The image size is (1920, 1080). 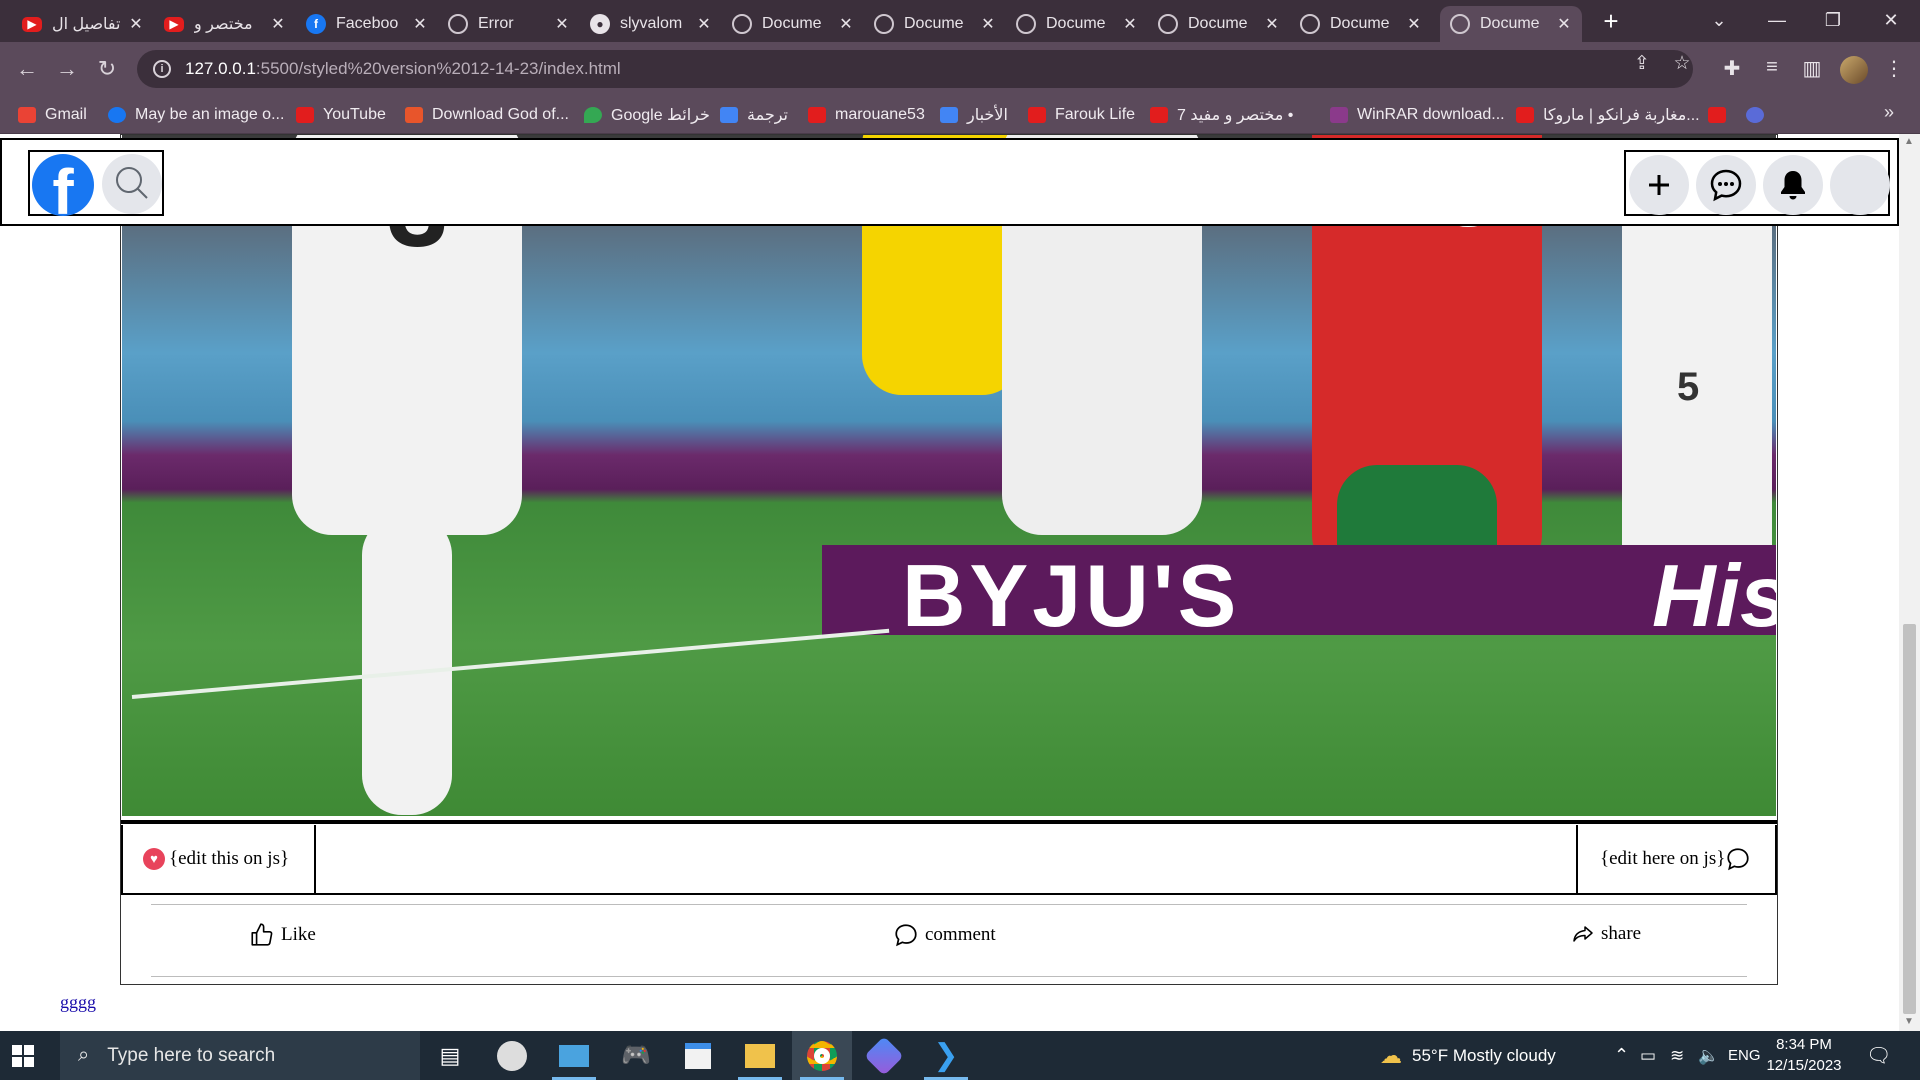 I want to click on create-button, so click(x=1659, y=185).